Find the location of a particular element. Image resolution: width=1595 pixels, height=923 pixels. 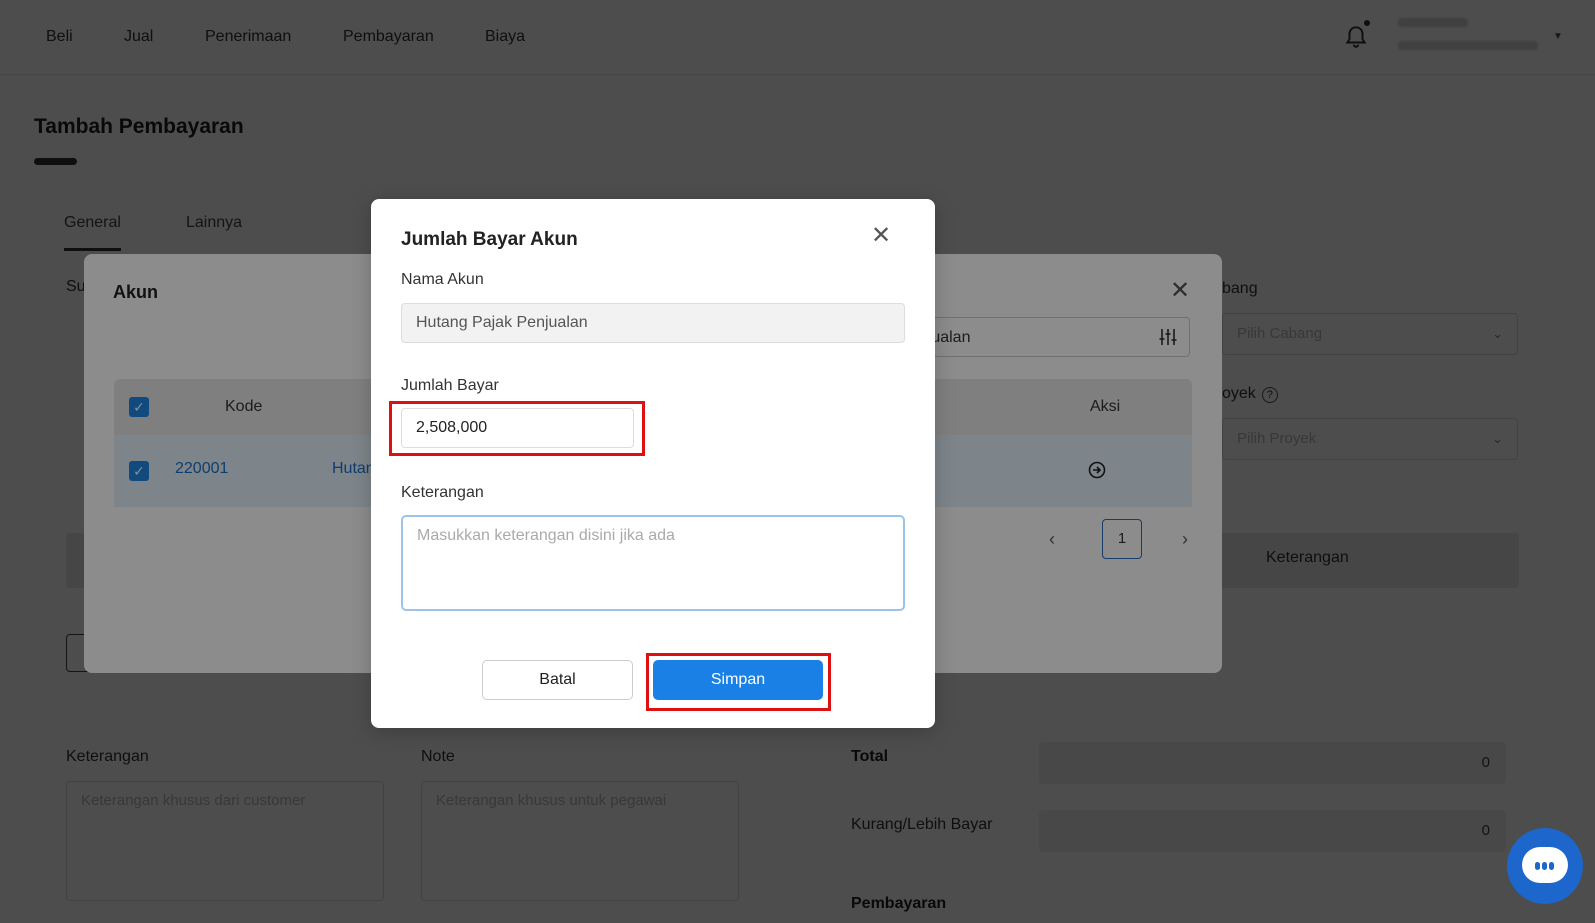

jumlah-bayar-input is located at coordinates (517, 428).